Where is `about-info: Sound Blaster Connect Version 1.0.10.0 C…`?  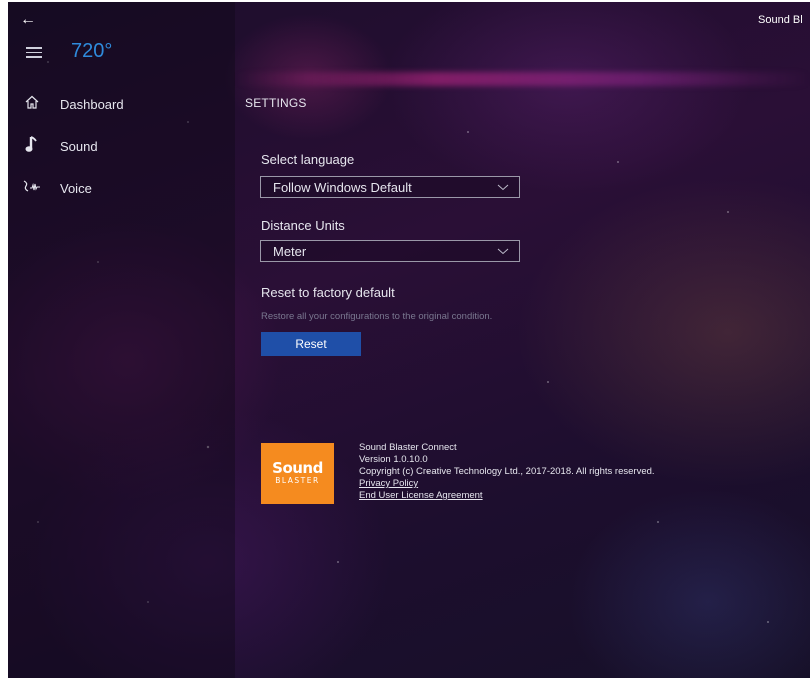
about-info: Sound Blaster Connect Version 1.0.10.0 C… is located at coordinates (507, 472).